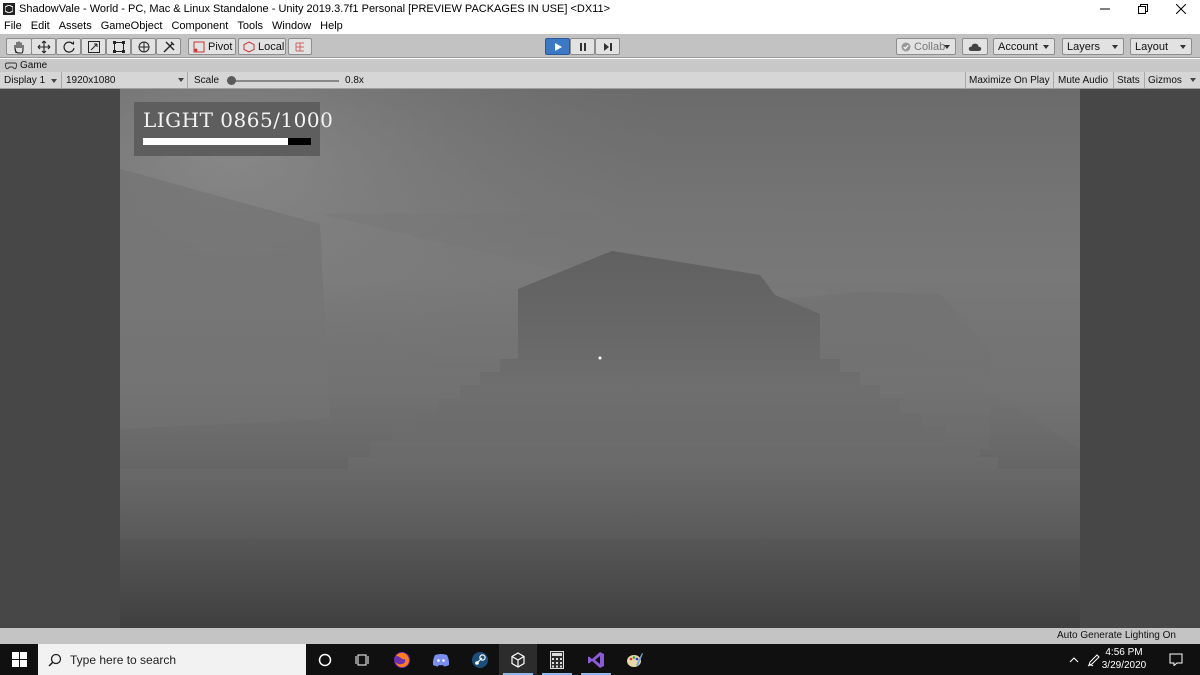 This screenshot has height=675, width=1200. I want to click on cortana-icon, so click(325, 659).